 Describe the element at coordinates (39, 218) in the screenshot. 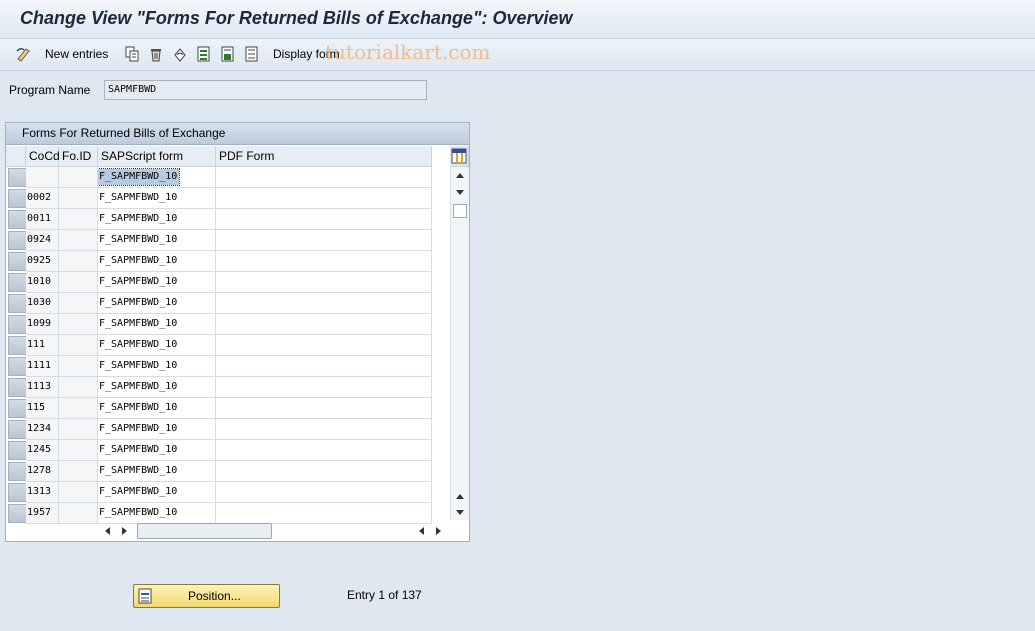

I see `cell-cocd-value: 0011` at that location.